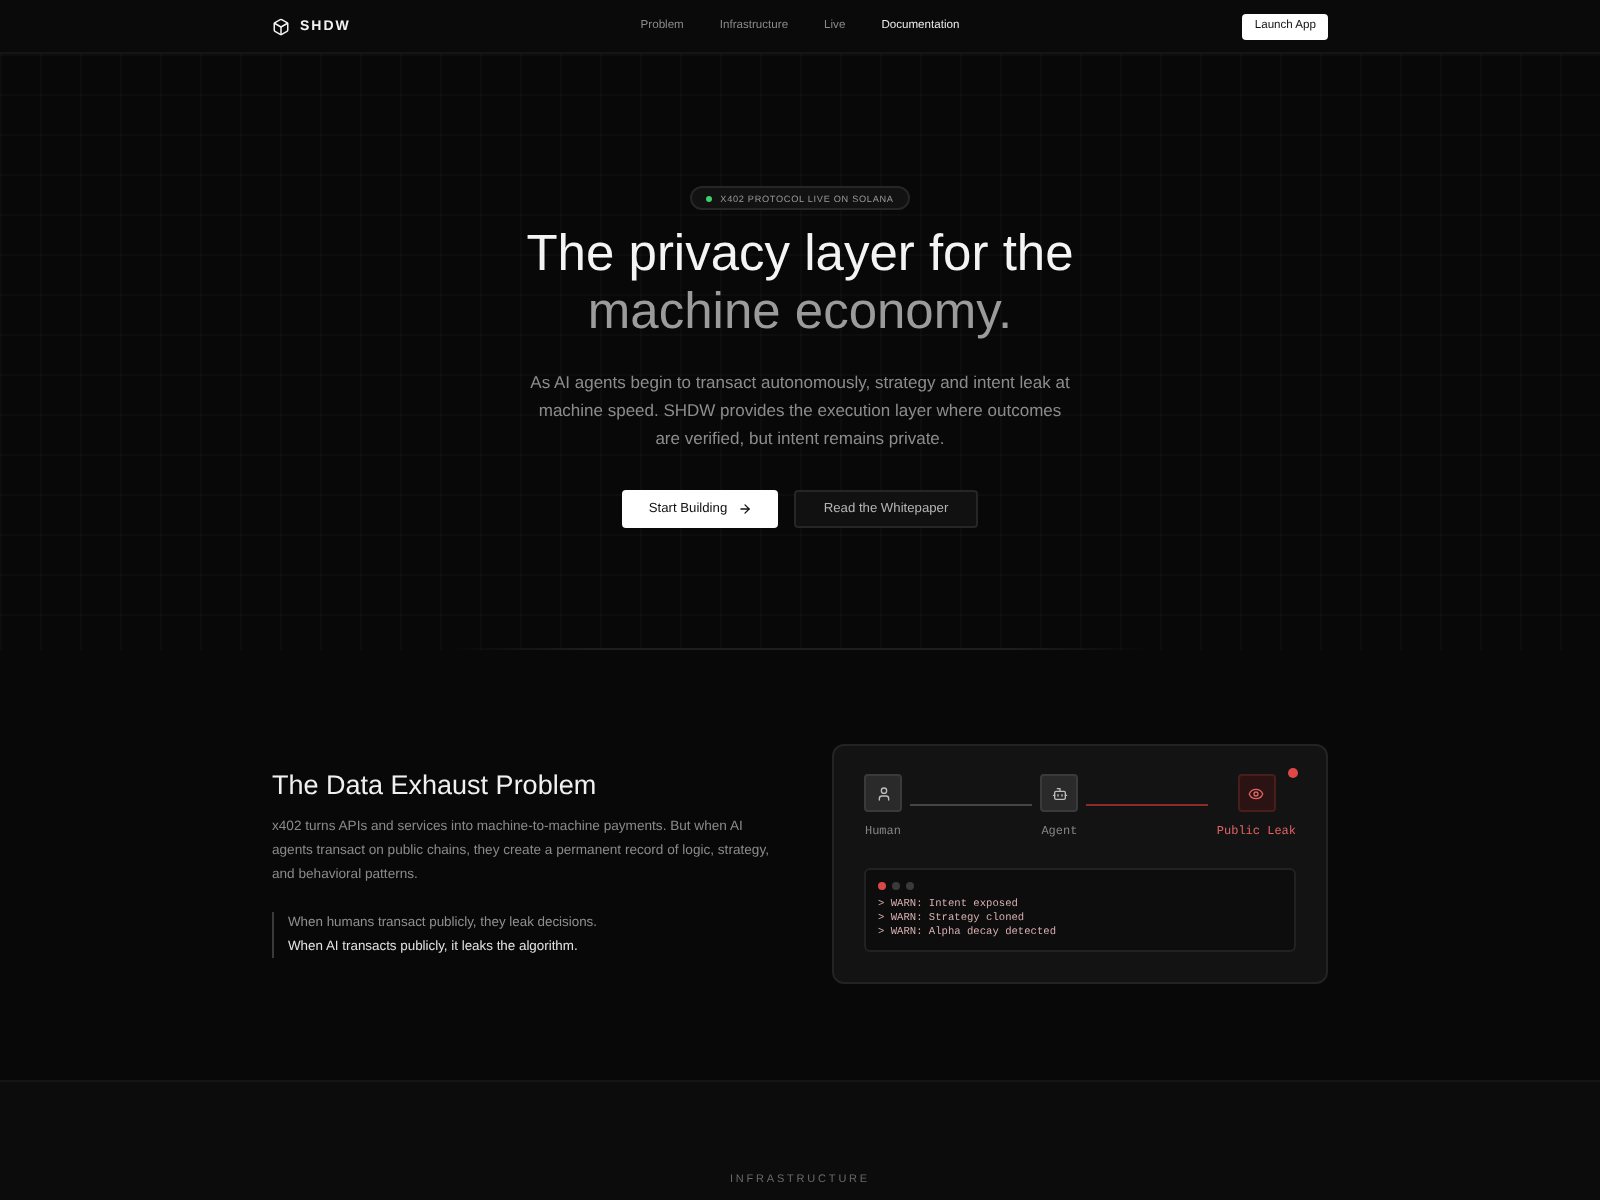  Describe the element at coordinates (800, 255) in the screenshot. I see `headline-text: The privacy layer for the` at that location.